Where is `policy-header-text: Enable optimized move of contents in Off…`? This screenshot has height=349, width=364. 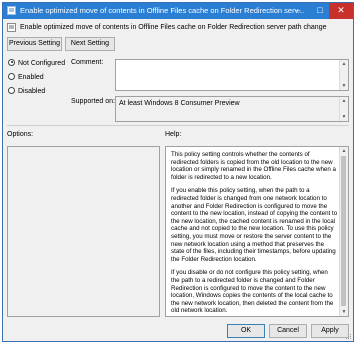 policy-header-text: Enable optimized move of contents in Off… is located at coordinates (173, 27).